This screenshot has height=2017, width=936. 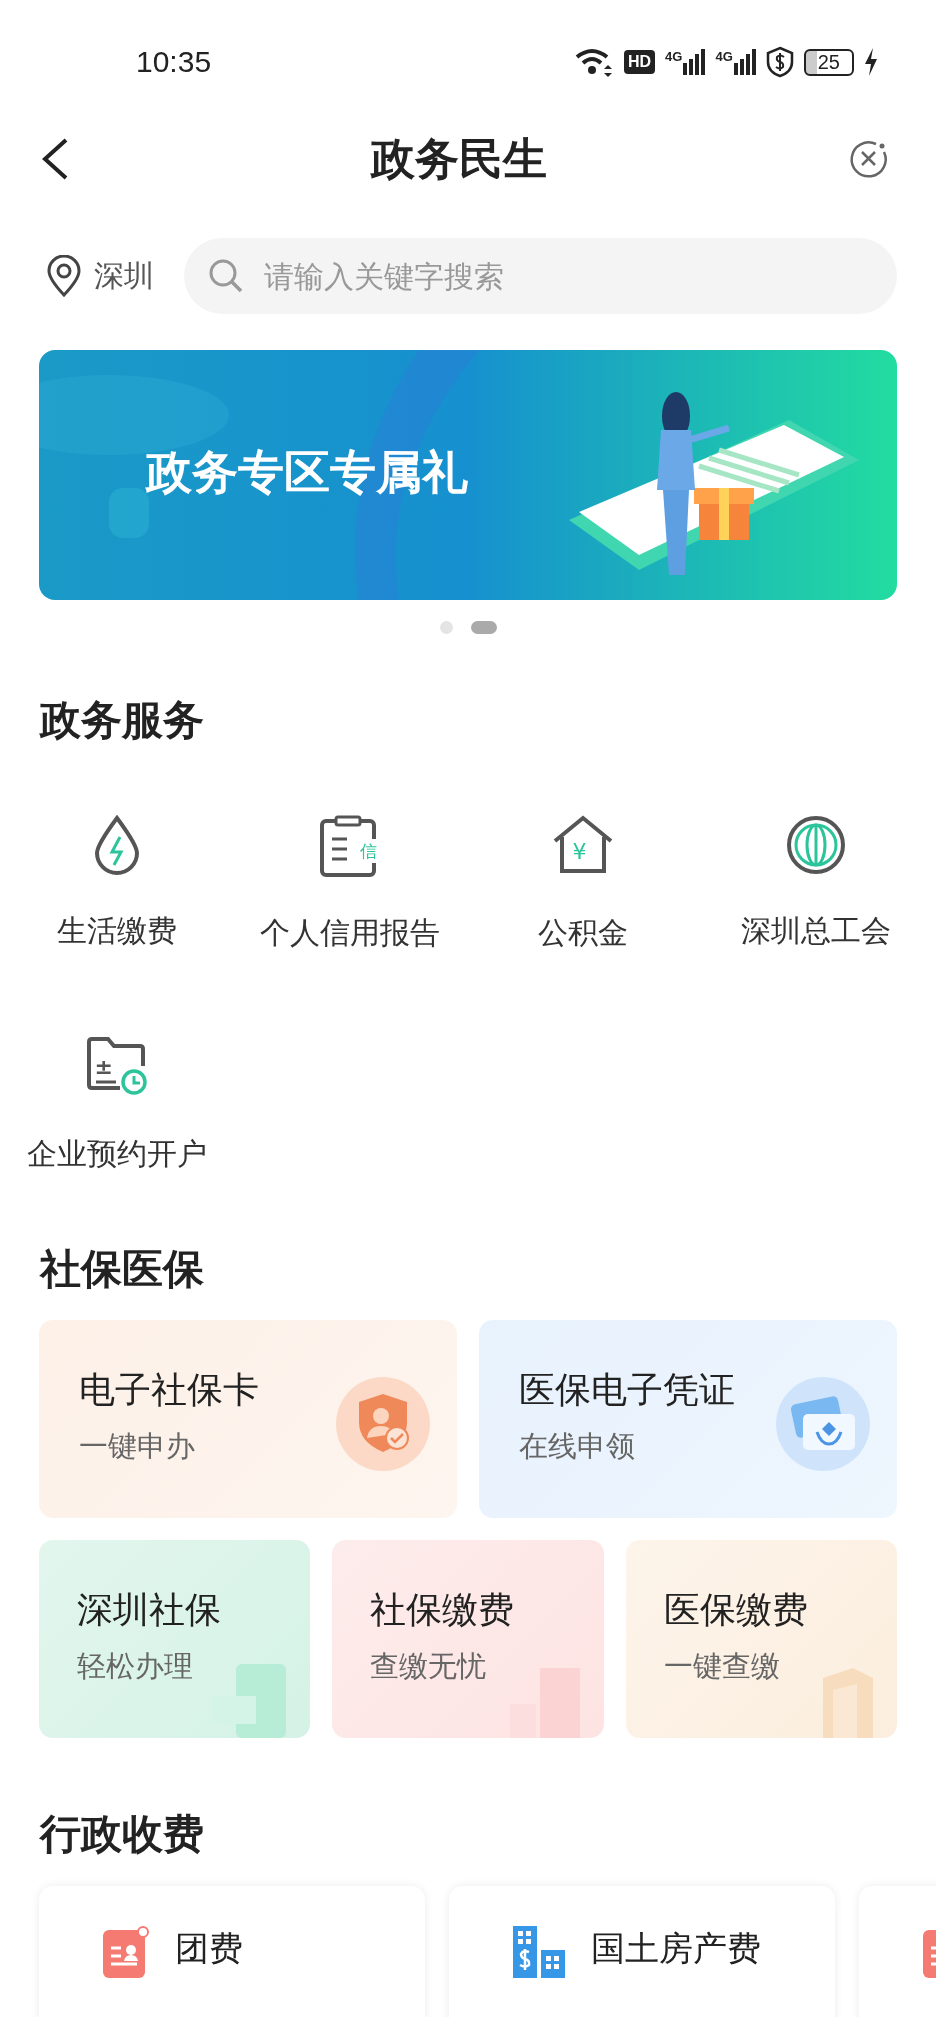 I want to click on card-subtitle: 在线申领, so click(x=577, y=1447).